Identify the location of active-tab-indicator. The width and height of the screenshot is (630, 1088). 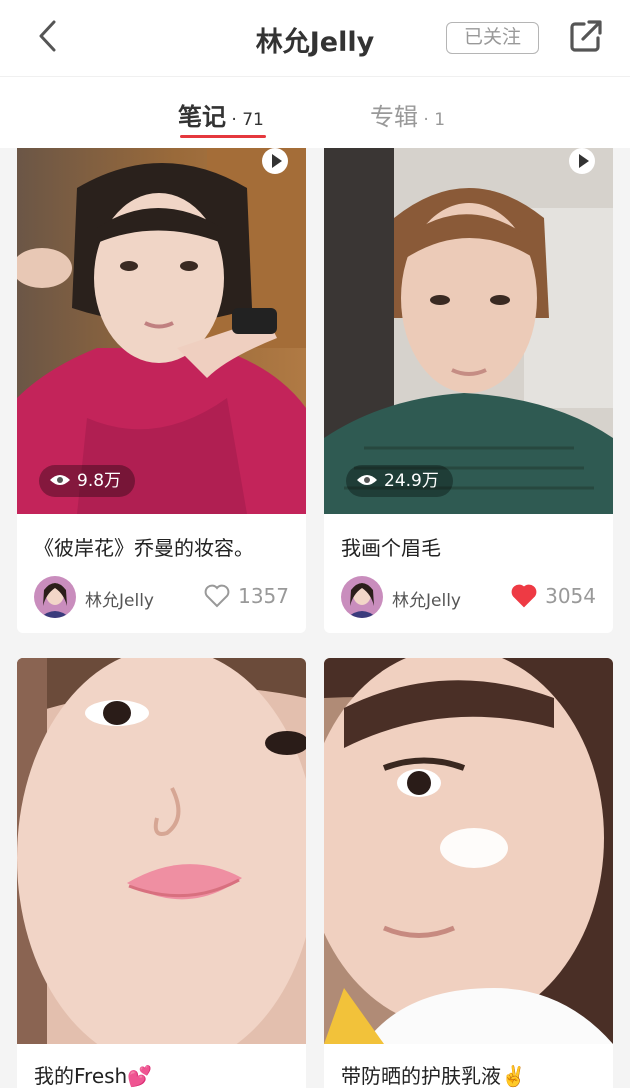
(223, 136).